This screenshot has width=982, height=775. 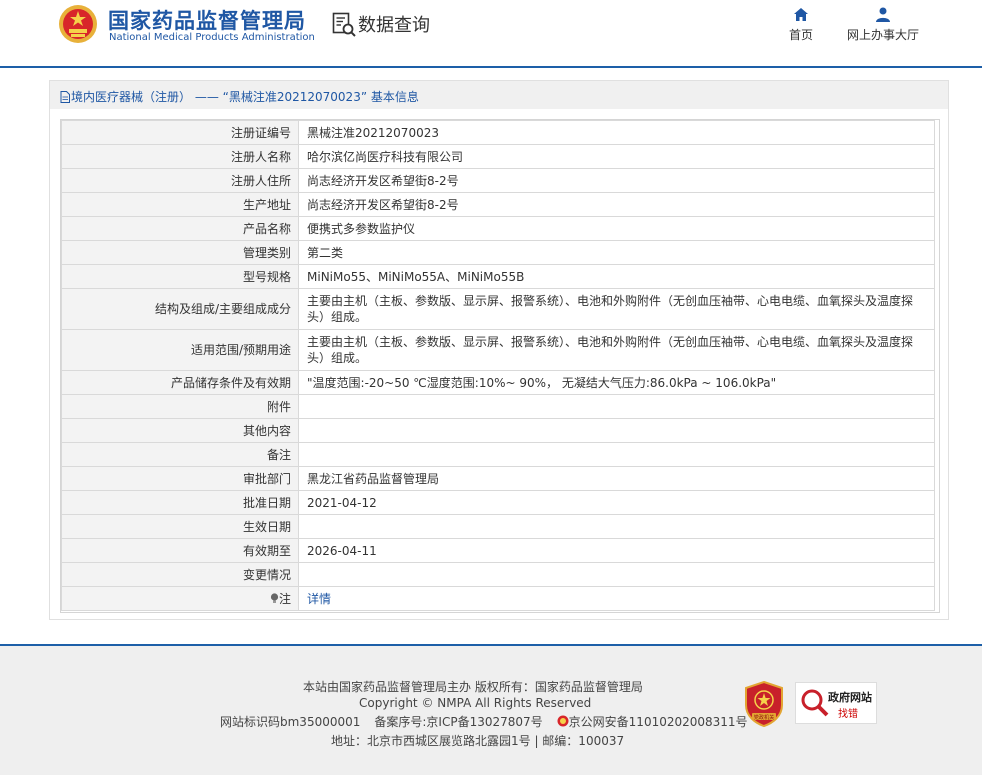 What do you see at coordinates (180, 430) in the screenshot?
I see `row-label: 其他内容` at bounding box center [180, 430].